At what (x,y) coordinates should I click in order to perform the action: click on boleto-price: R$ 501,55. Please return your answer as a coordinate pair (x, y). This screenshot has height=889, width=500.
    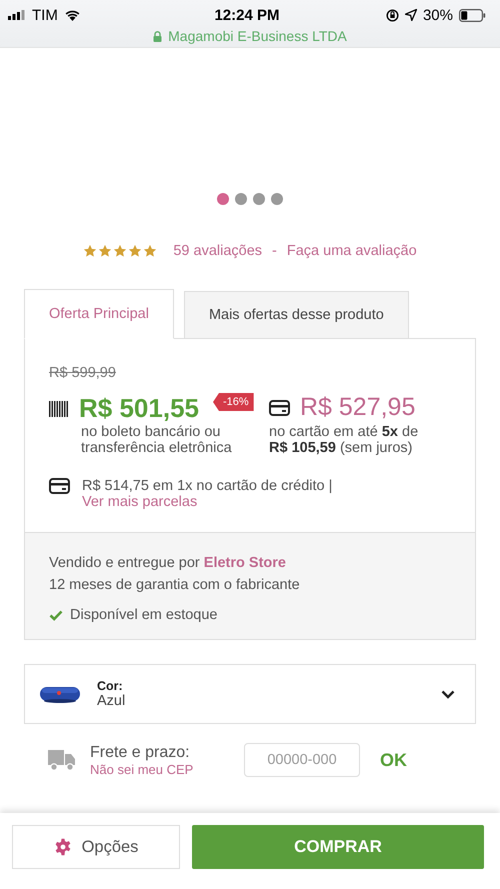
    Looking at the image, I should click on (139, 408).